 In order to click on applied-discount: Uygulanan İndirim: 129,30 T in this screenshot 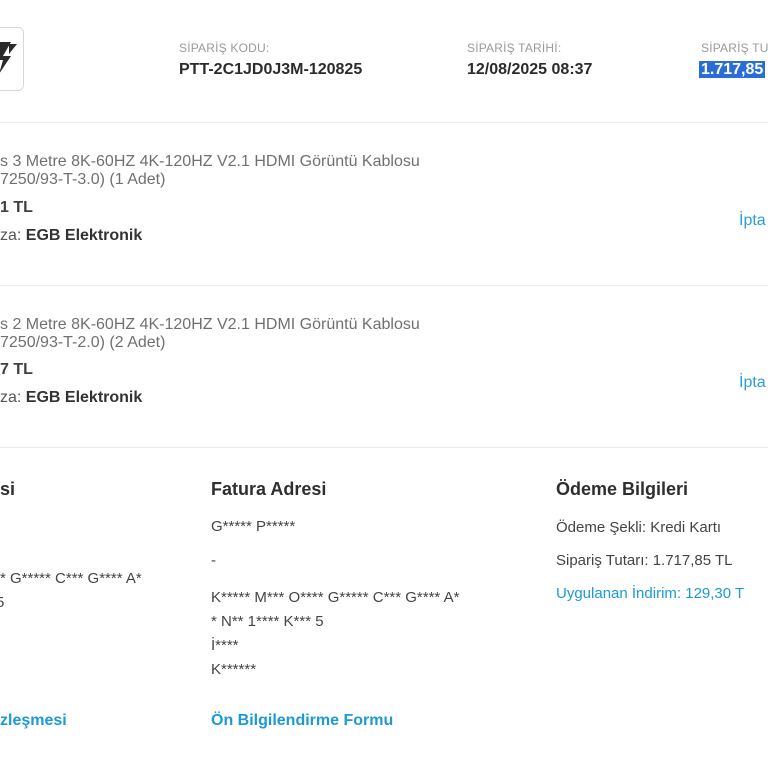, I will do `click(650, 593)`.